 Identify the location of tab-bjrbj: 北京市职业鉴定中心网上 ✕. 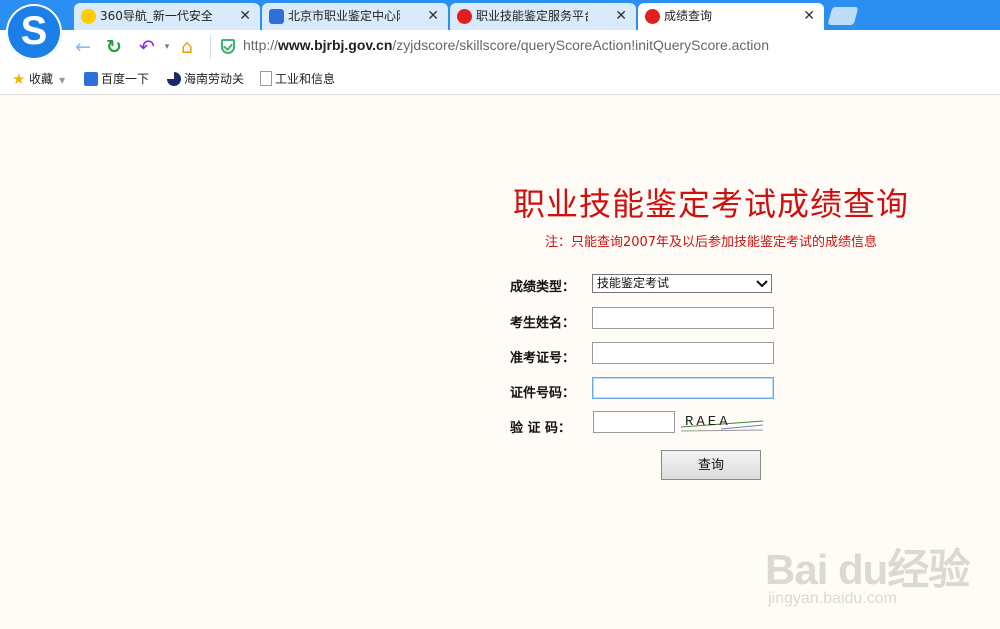
(355, 16).